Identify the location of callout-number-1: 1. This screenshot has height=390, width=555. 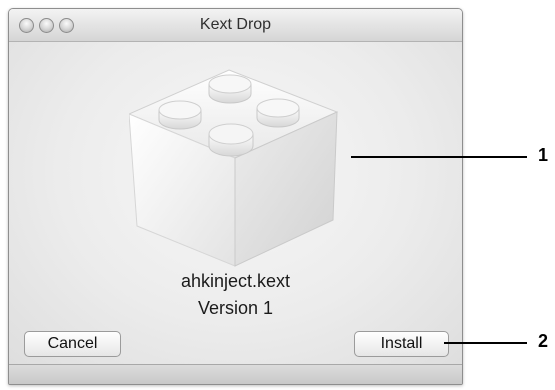
(543, 155).